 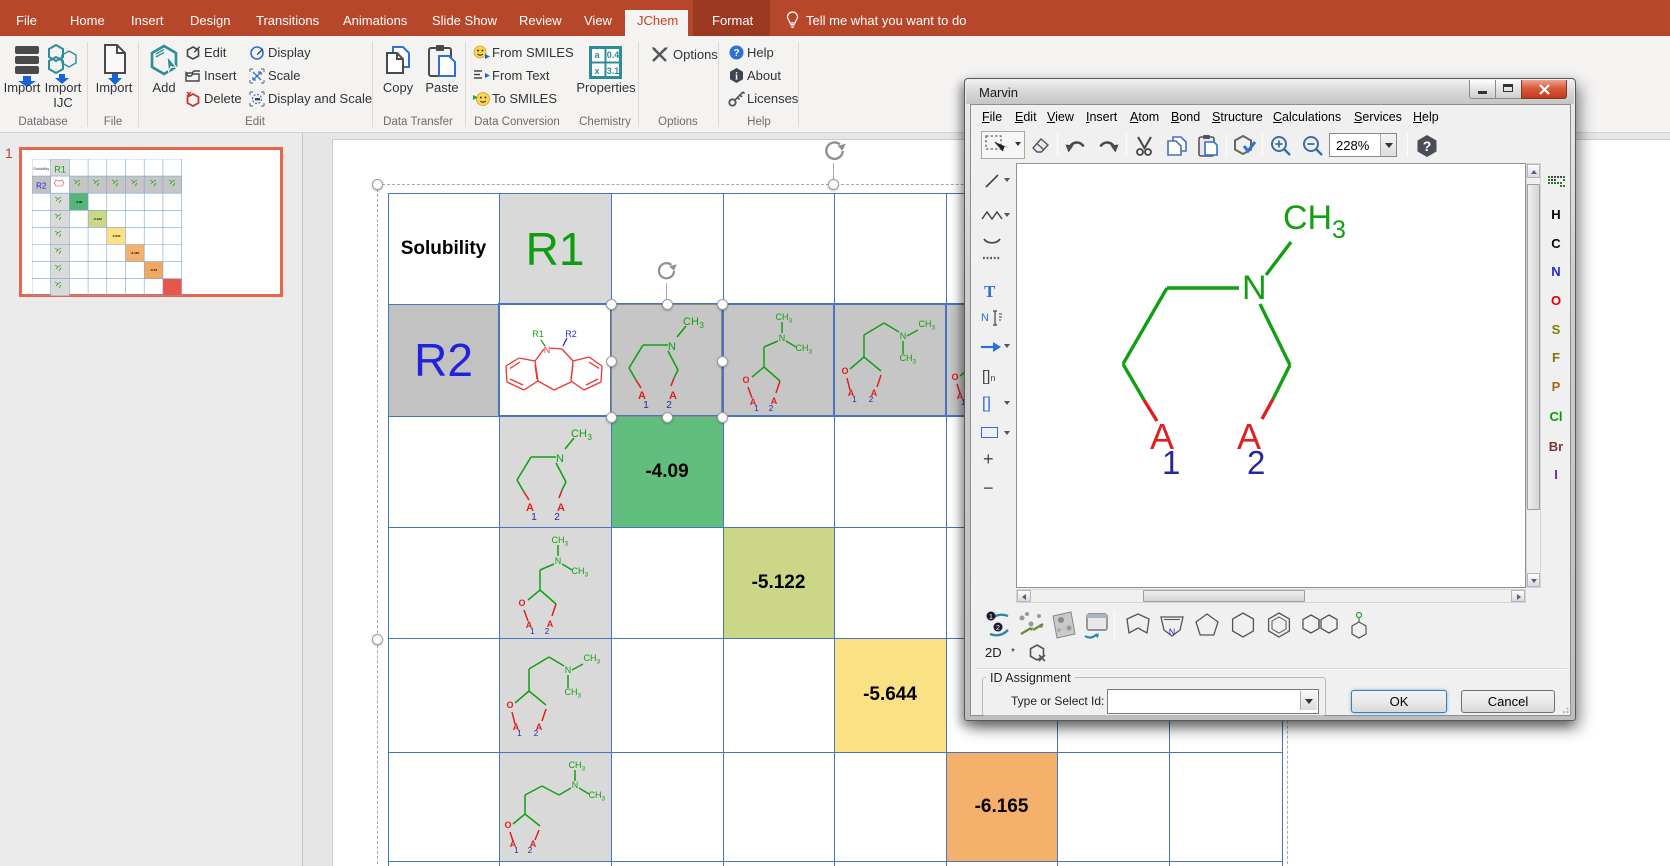 What do you see at coordinates (1339, 230) in the screenshot?
I see `svg-text: 3` at bounding box center [1339, 230].